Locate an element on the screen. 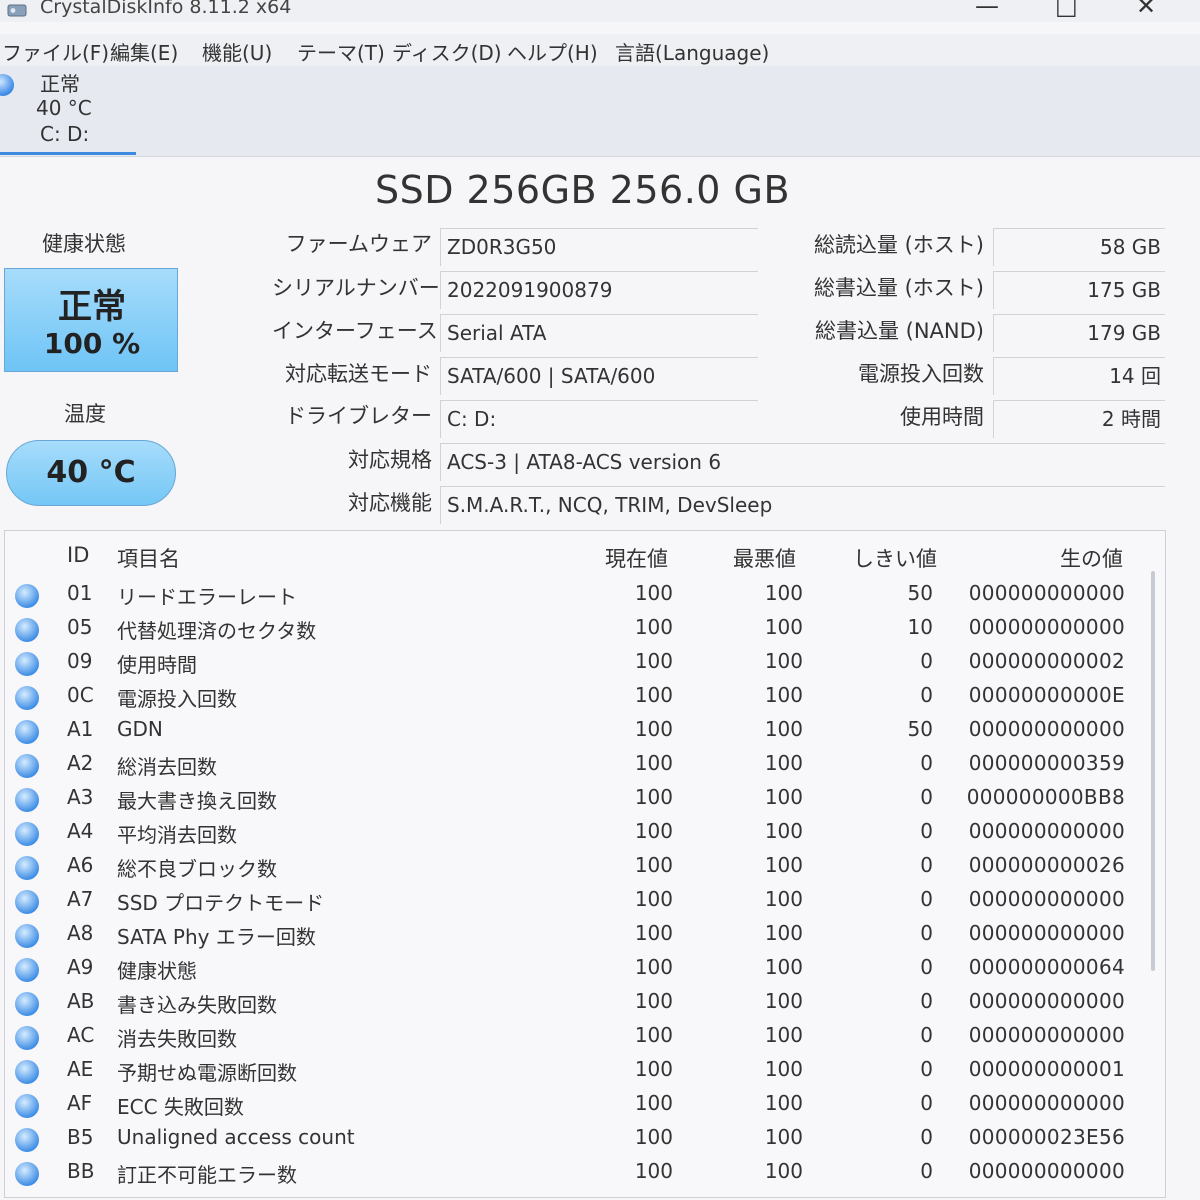 Image resolution: width=1200 pixels, height=1200 pixels. row-name: 書き込み失敗回数 is located at coordinates (197, 1005).